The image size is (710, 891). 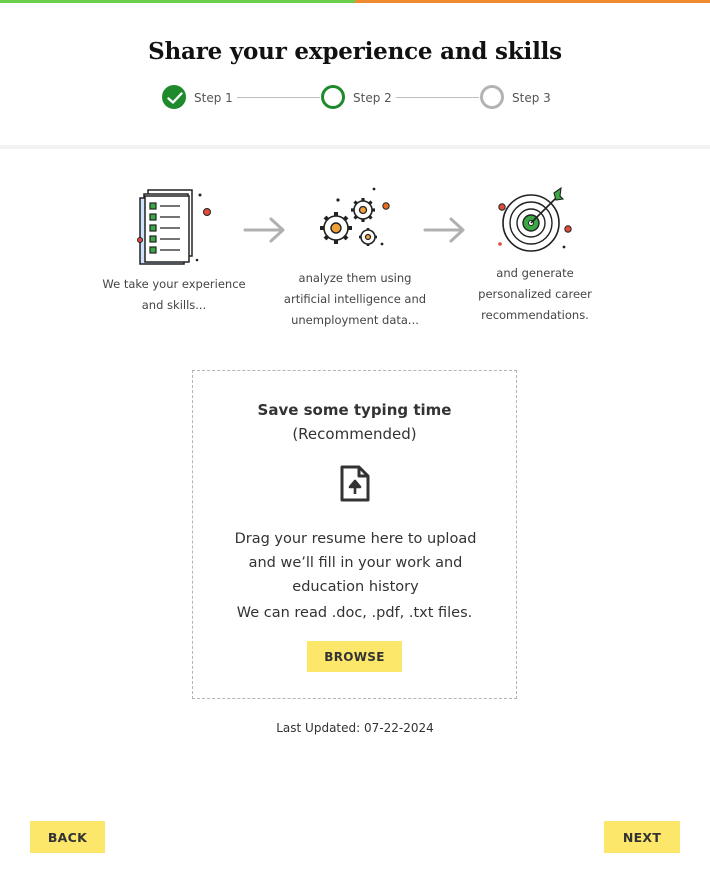 I want to click on feature-2-line-2: artificial intelligence and, so click(x=355, y=299).